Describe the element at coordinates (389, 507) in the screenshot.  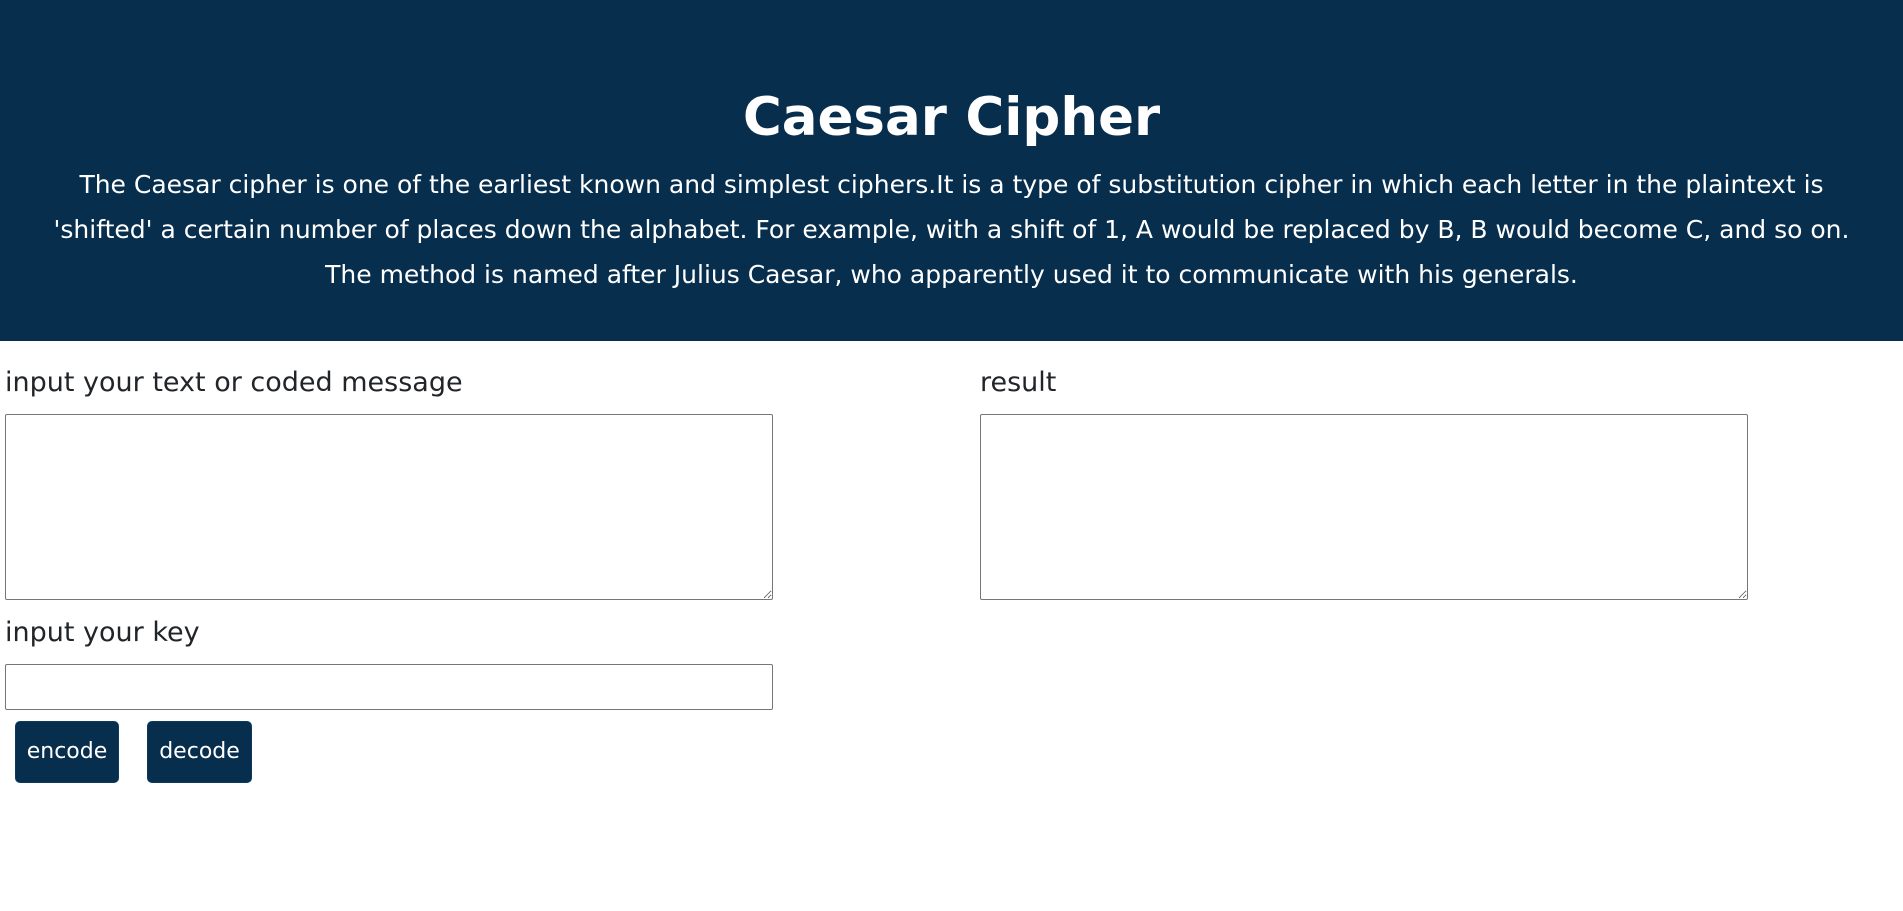
I see `message-input-textarea` at that location.